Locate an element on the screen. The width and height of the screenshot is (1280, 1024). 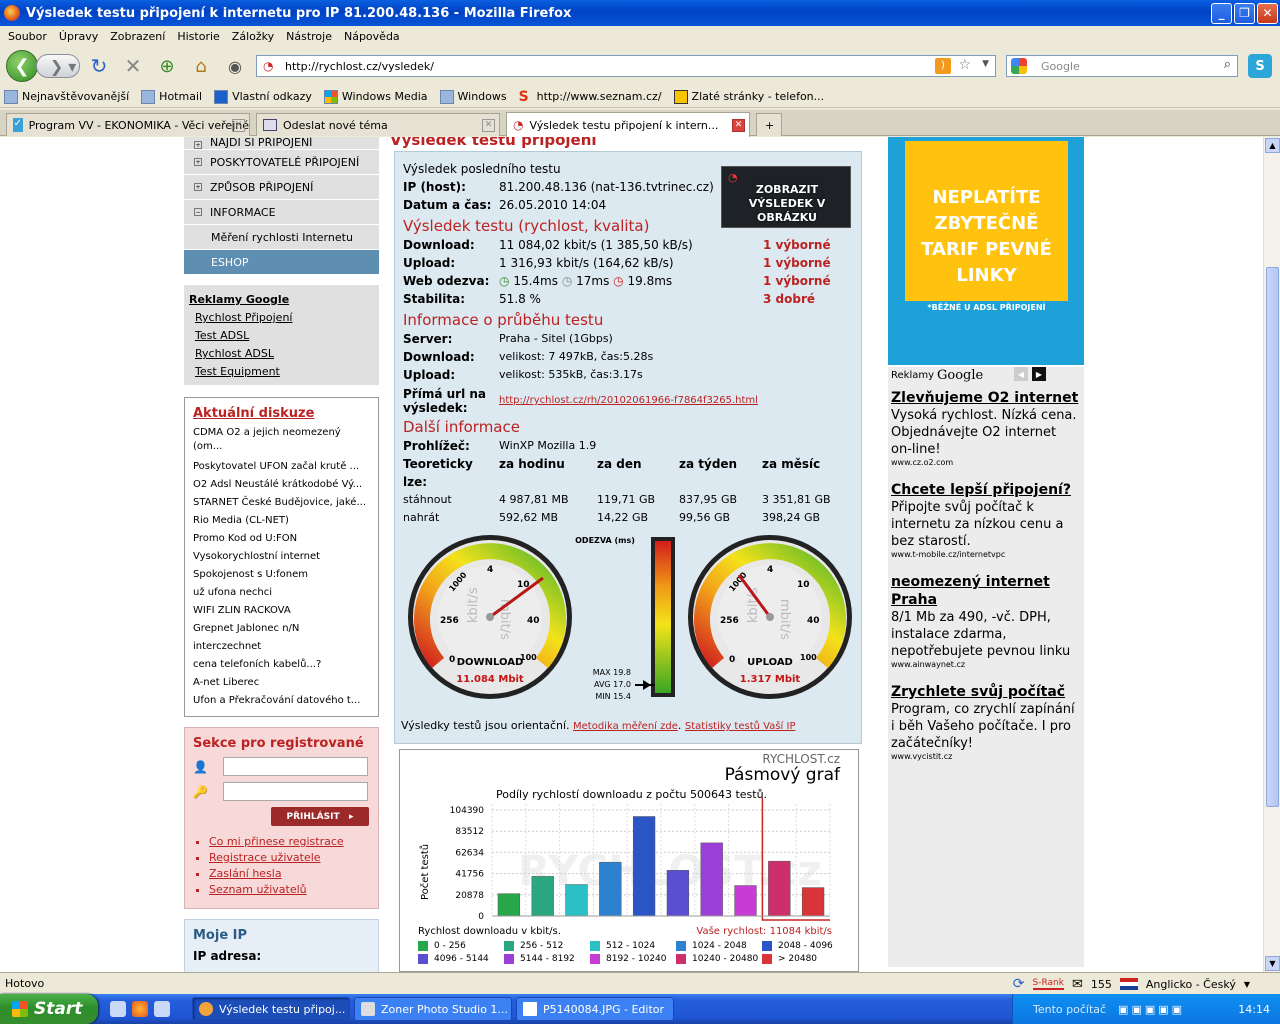
menu-item-find: + NAJDI SI PŘIPOJENÍ is located at coordinates (281, 143).